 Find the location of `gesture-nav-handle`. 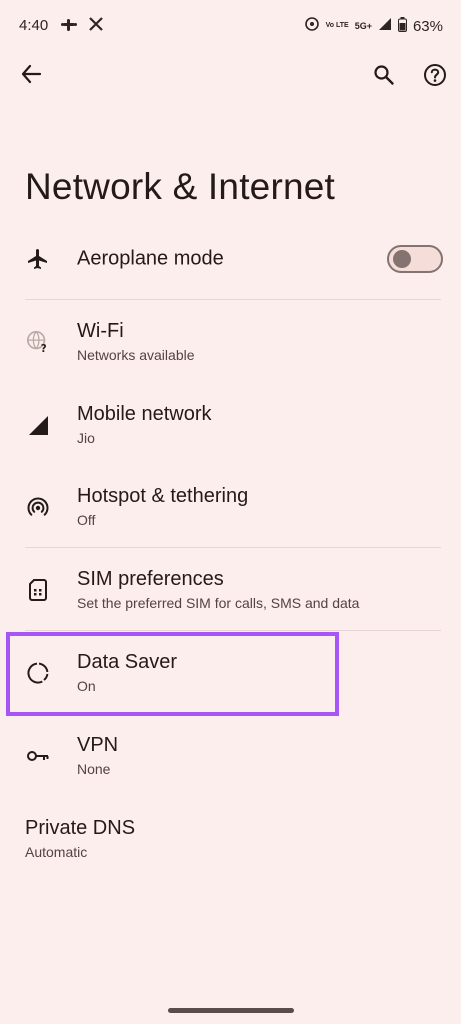

gesture-nav-handle is located at coordinates (231, 1010).